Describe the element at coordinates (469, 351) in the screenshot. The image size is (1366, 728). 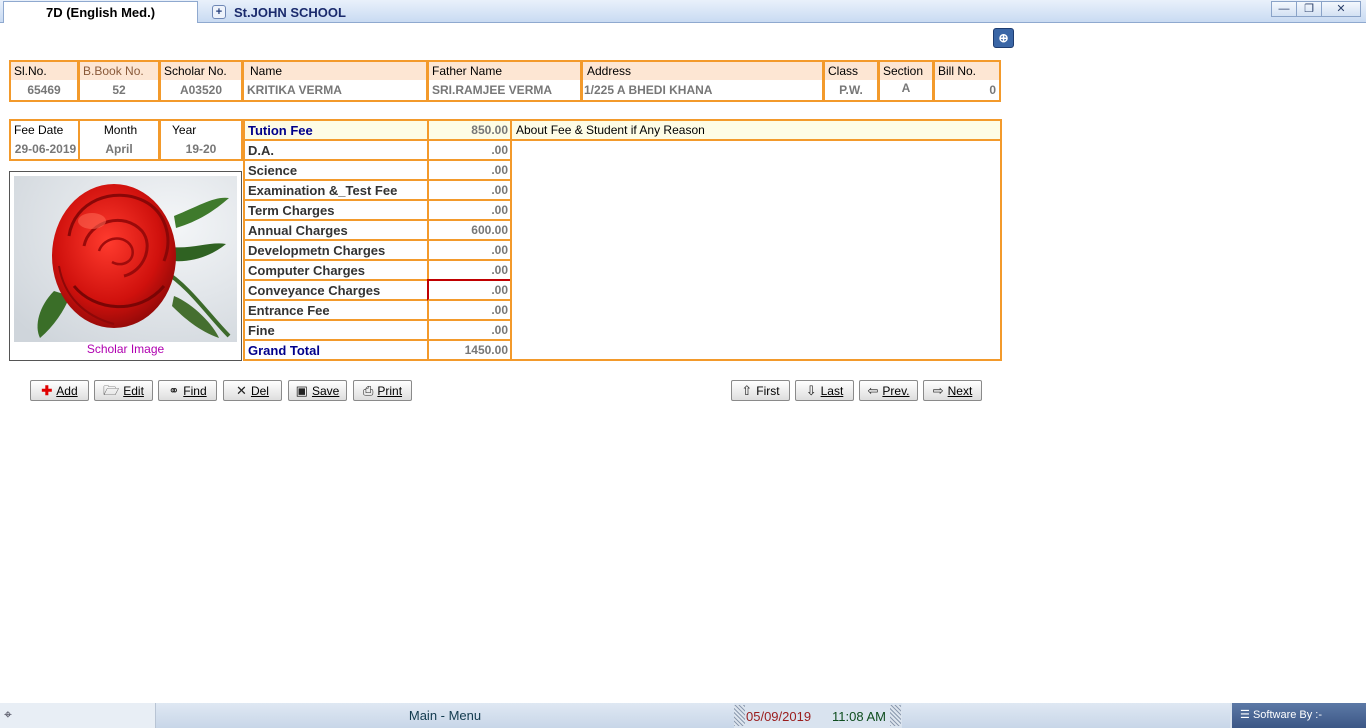
I see `fee-value-grand-total: 1450.00` at that location.